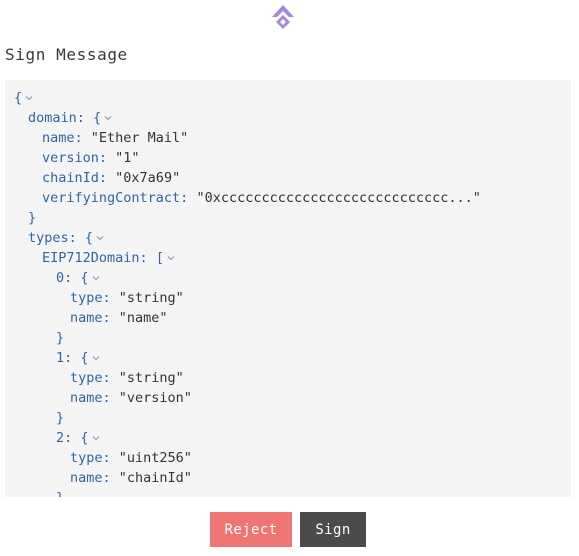 The width and height of the screenshot is (579, 556). Describe the element at coordinates (70, 178) in the screenshot. I see `json-key: chainId` at that location.